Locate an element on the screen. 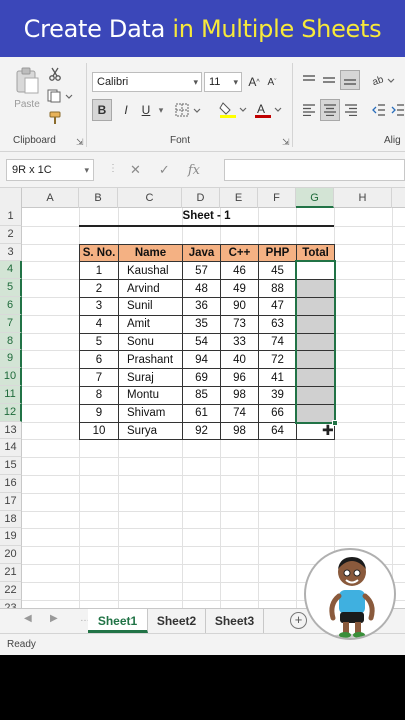 The height and width of the screenshot is (720, 405). italic-button: I is located at coordinates (126, 110).